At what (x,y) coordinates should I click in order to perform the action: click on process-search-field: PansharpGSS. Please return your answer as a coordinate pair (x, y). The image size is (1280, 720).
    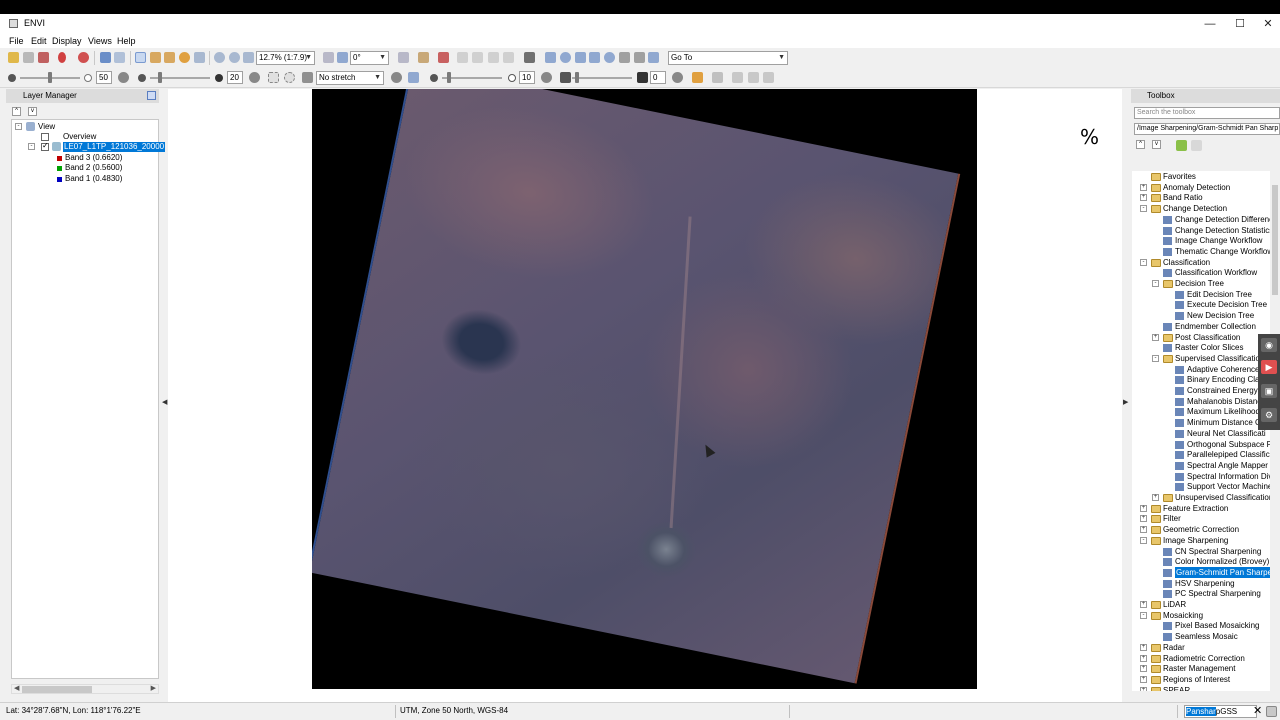
    Looking at the image, I should click on (1220, 711).